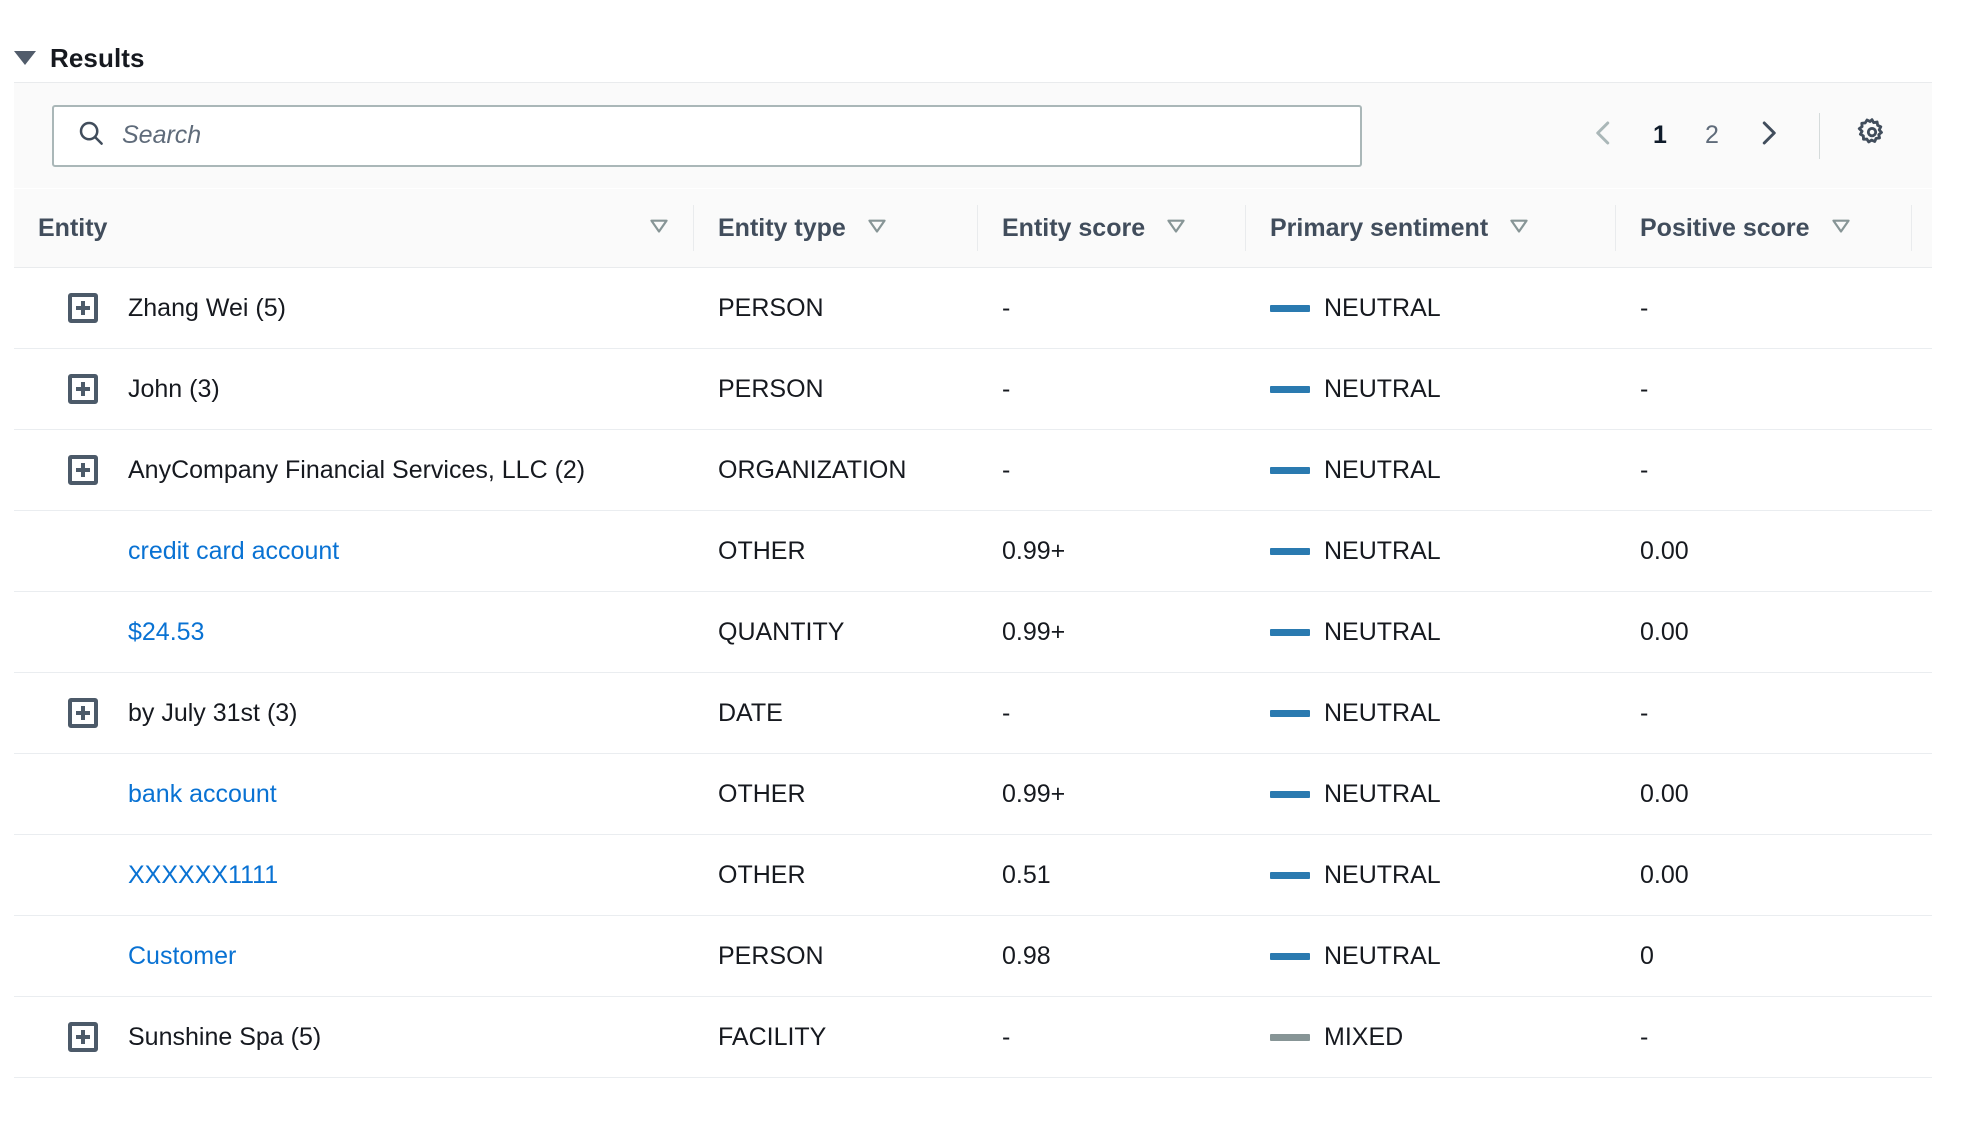 This screenshot has height=1142, width=1962. I want to click on expand-slot, so click(83, 1037).